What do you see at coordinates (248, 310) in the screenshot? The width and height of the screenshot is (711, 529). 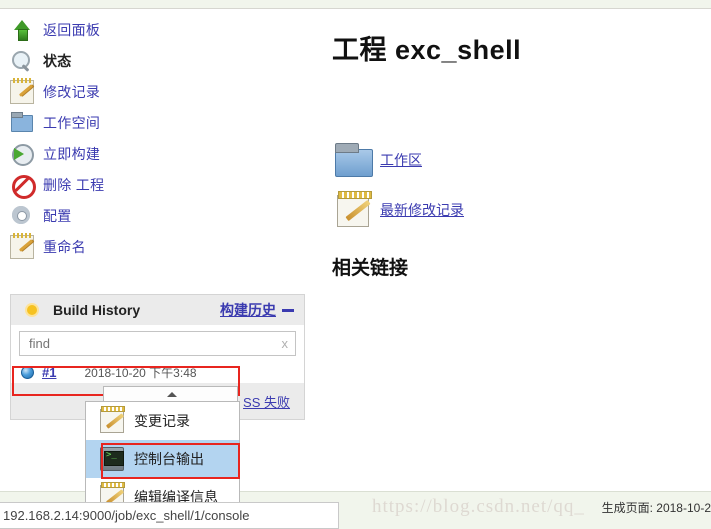 I see `build-history-title-cn: 构建历史` at bounding box center [248, 310].